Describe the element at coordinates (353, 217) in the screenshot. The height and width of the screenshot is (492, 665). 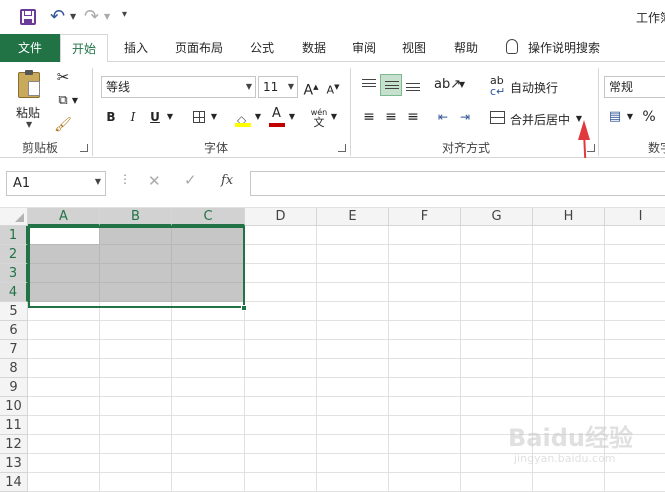
I see `column-header-e: E` at that location.